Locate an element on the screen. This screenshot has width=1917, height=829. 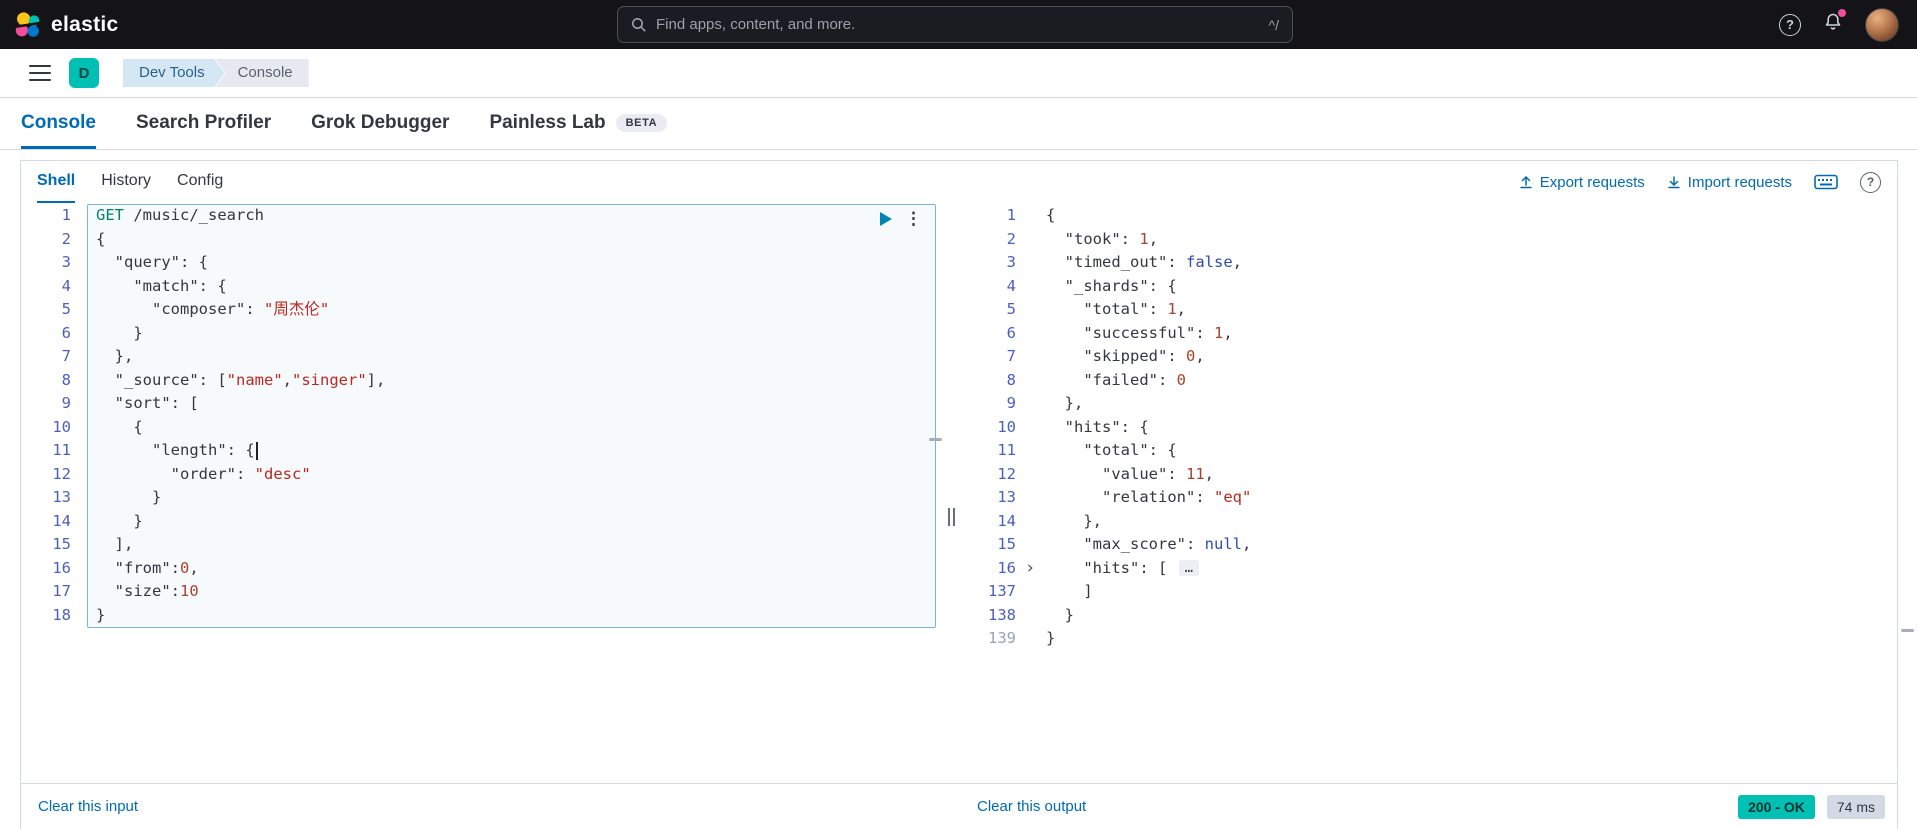
clear-input-button: Clear this input is located at coordinates (88, 806).